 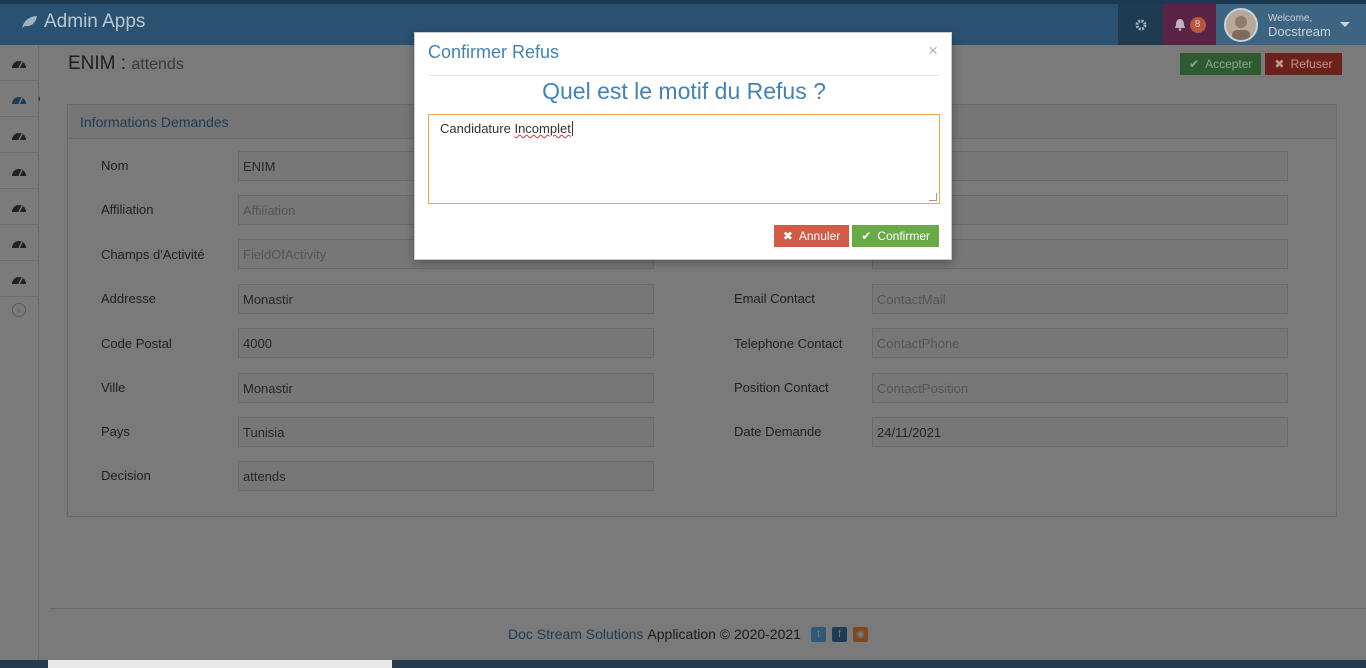 I want to click on sidebar-collapse-button: », so click(x=19, y=310).